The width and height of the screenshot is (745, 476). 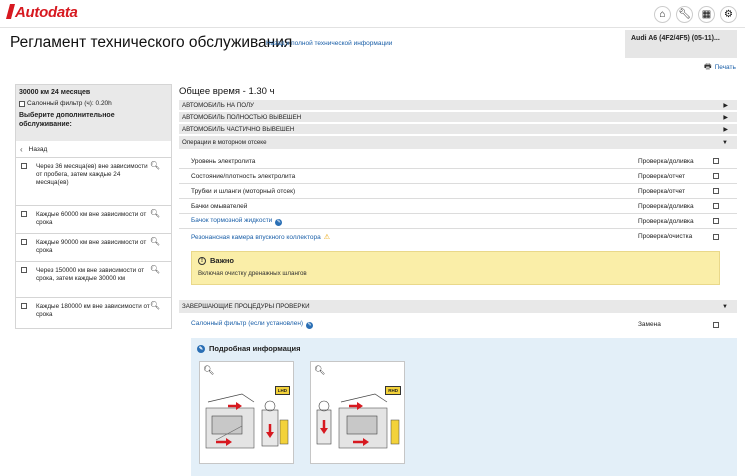 What do you see at coordinates (662, 14) in the screenshot?
I see `home-icon: ⌂` at bounding box center [662, 14].